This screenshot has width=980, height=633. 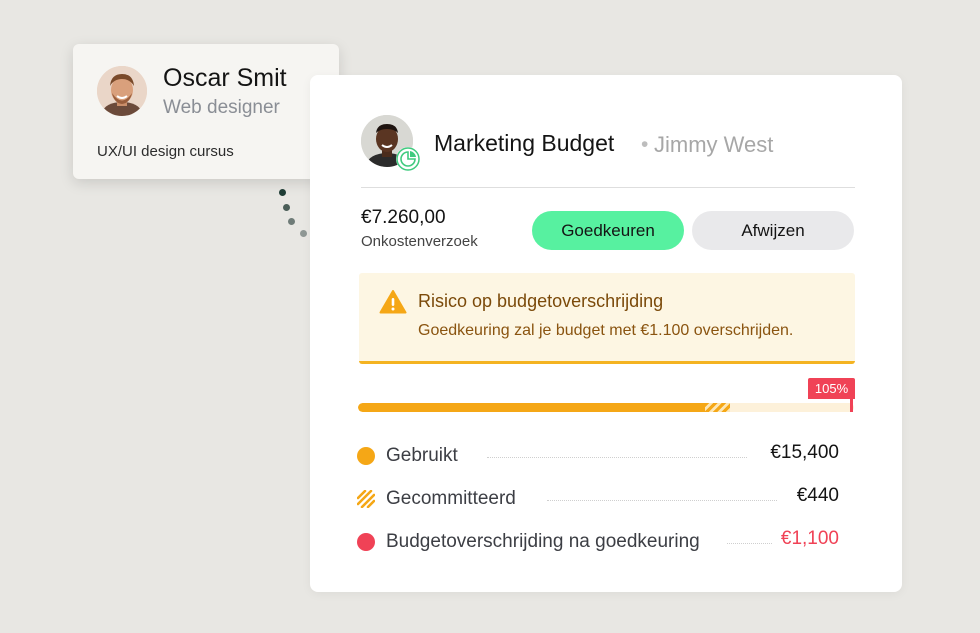 I want to click on budget-progress-bar, so click(x=606, y=407).